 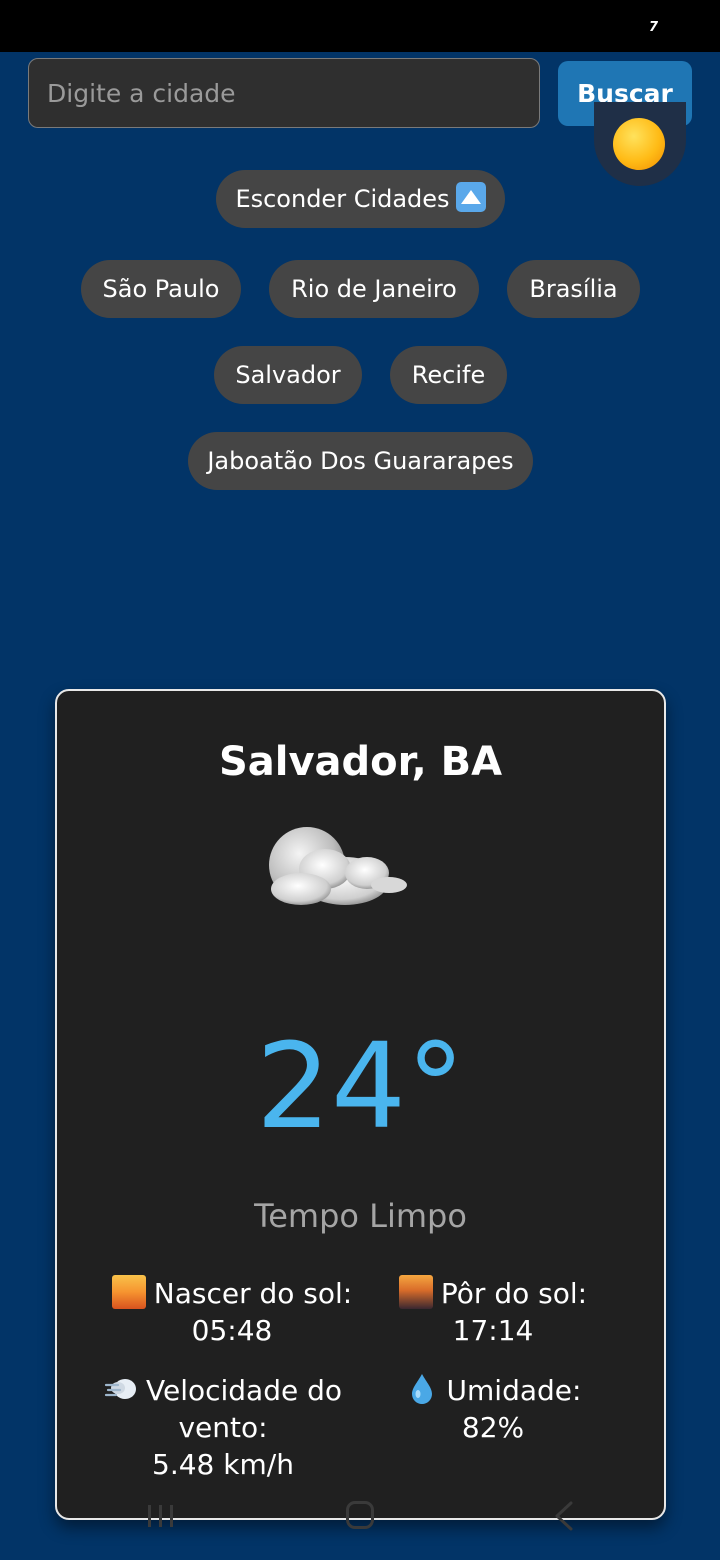 I want to click on humidity-value: 82%, so click(x=493, y=1427).